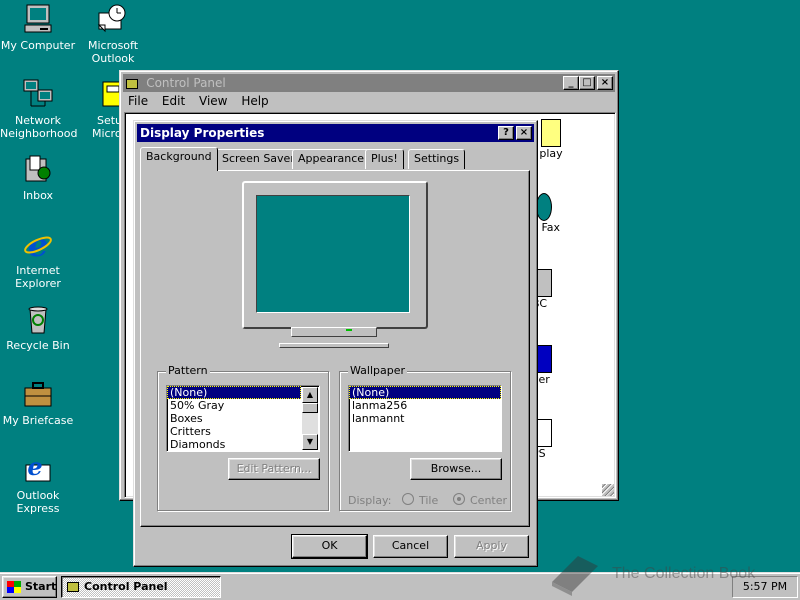 The width and height of the screenshot is (800, 600). I want to click on my-computer-label: My Computer, so click(38, 45).